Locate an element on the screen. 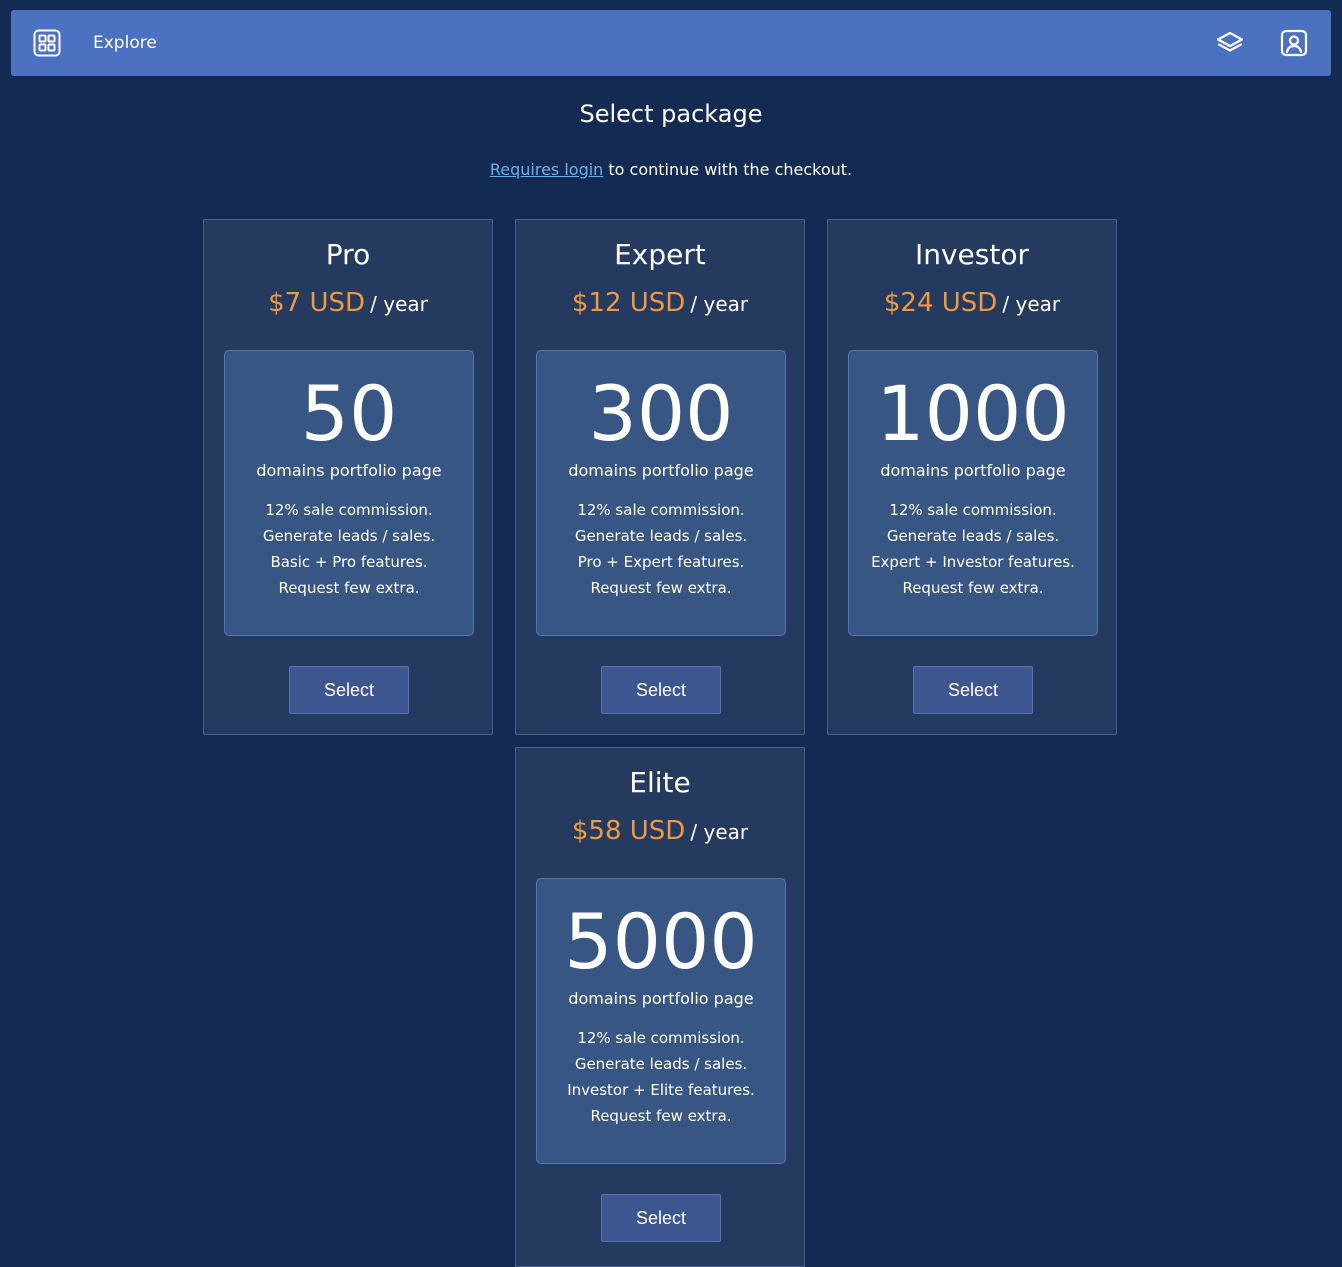 The image size is (1342, 1267). feature-item: Basic + Pro features. is located at coordinates (349, 562).